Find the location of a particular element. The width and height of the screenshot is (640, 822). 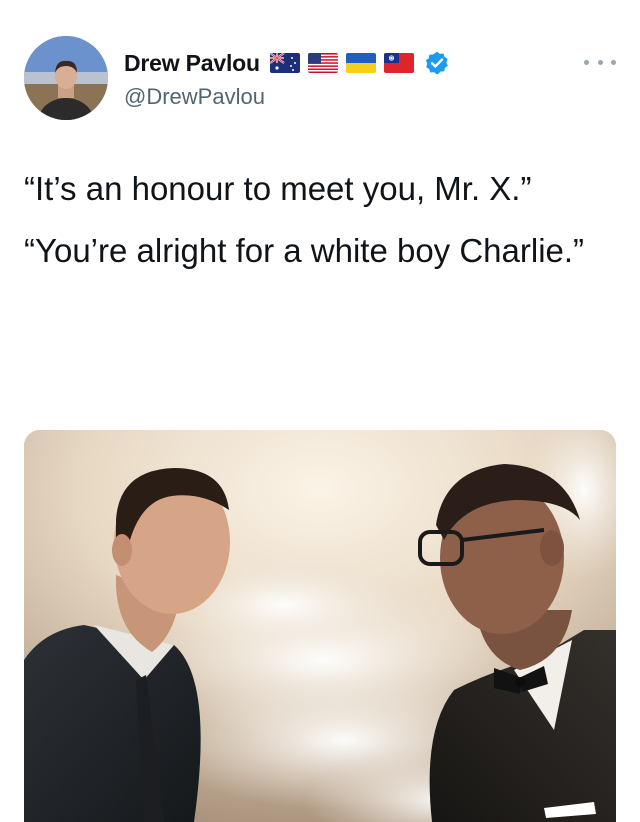

avatar is located at coordinates (66, 78).